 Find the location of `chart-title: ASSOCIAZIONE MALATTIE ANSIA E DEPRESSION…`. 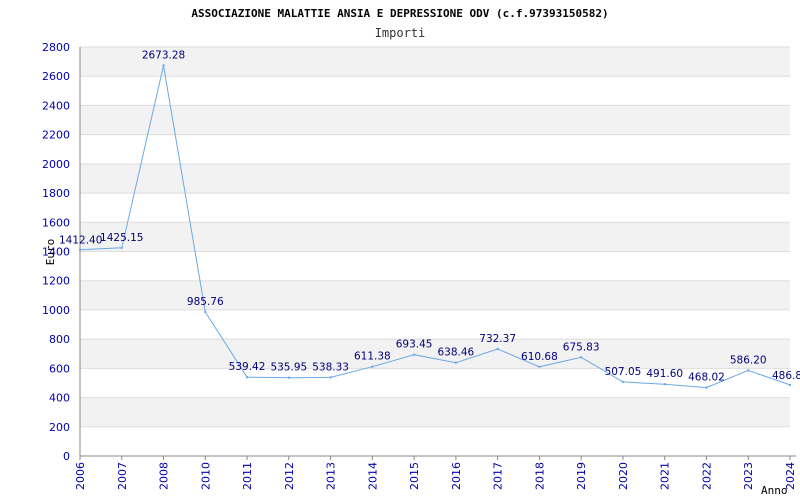

chart-title: ASSOCIAZIONE MALATTIE ANSIA E DEPRESSION… is located at coordinates (399, 13).